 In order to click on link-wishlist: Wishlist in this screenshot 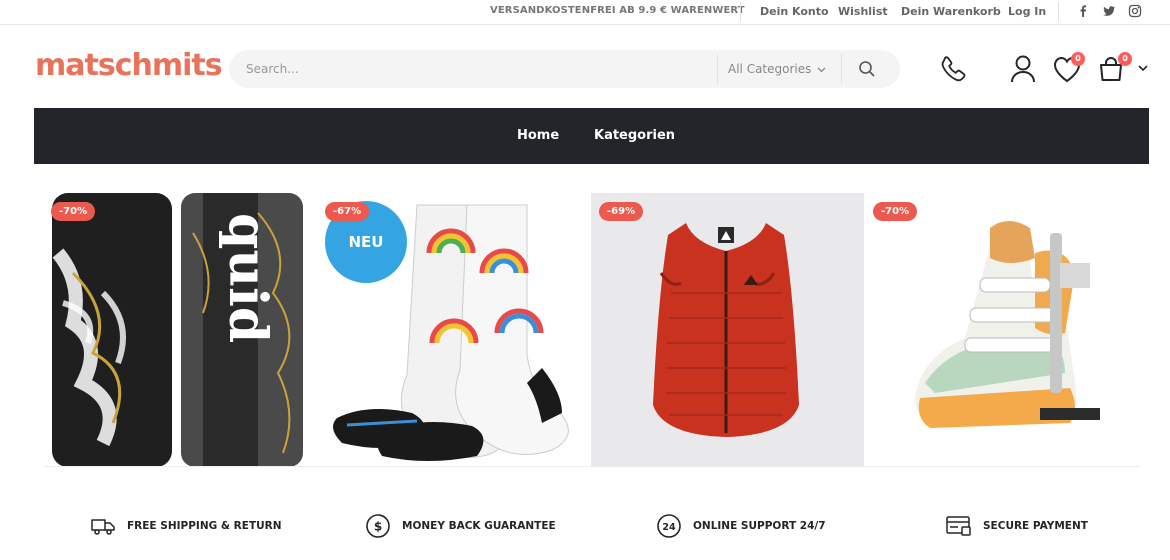, I will do `click(863, 11)`.